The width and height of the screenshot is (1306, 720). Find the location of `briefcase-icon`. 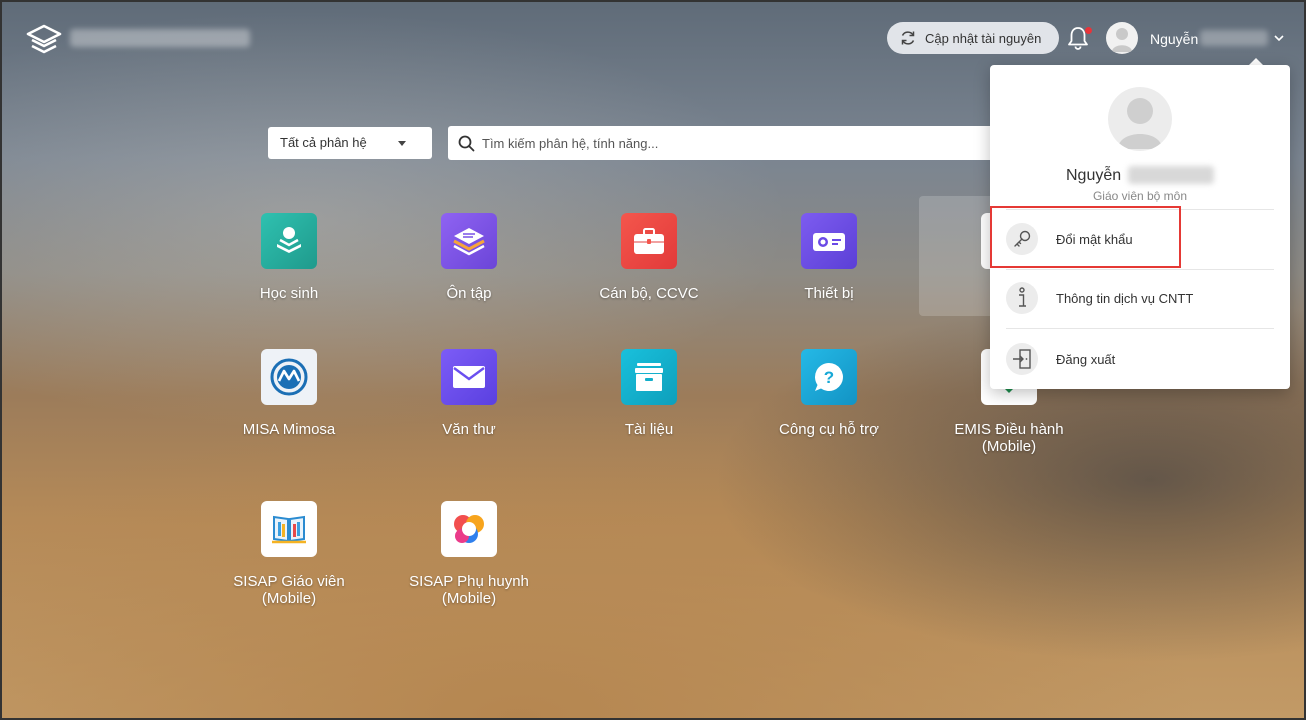

briefcase-icon is located at coordinates (649, 241).